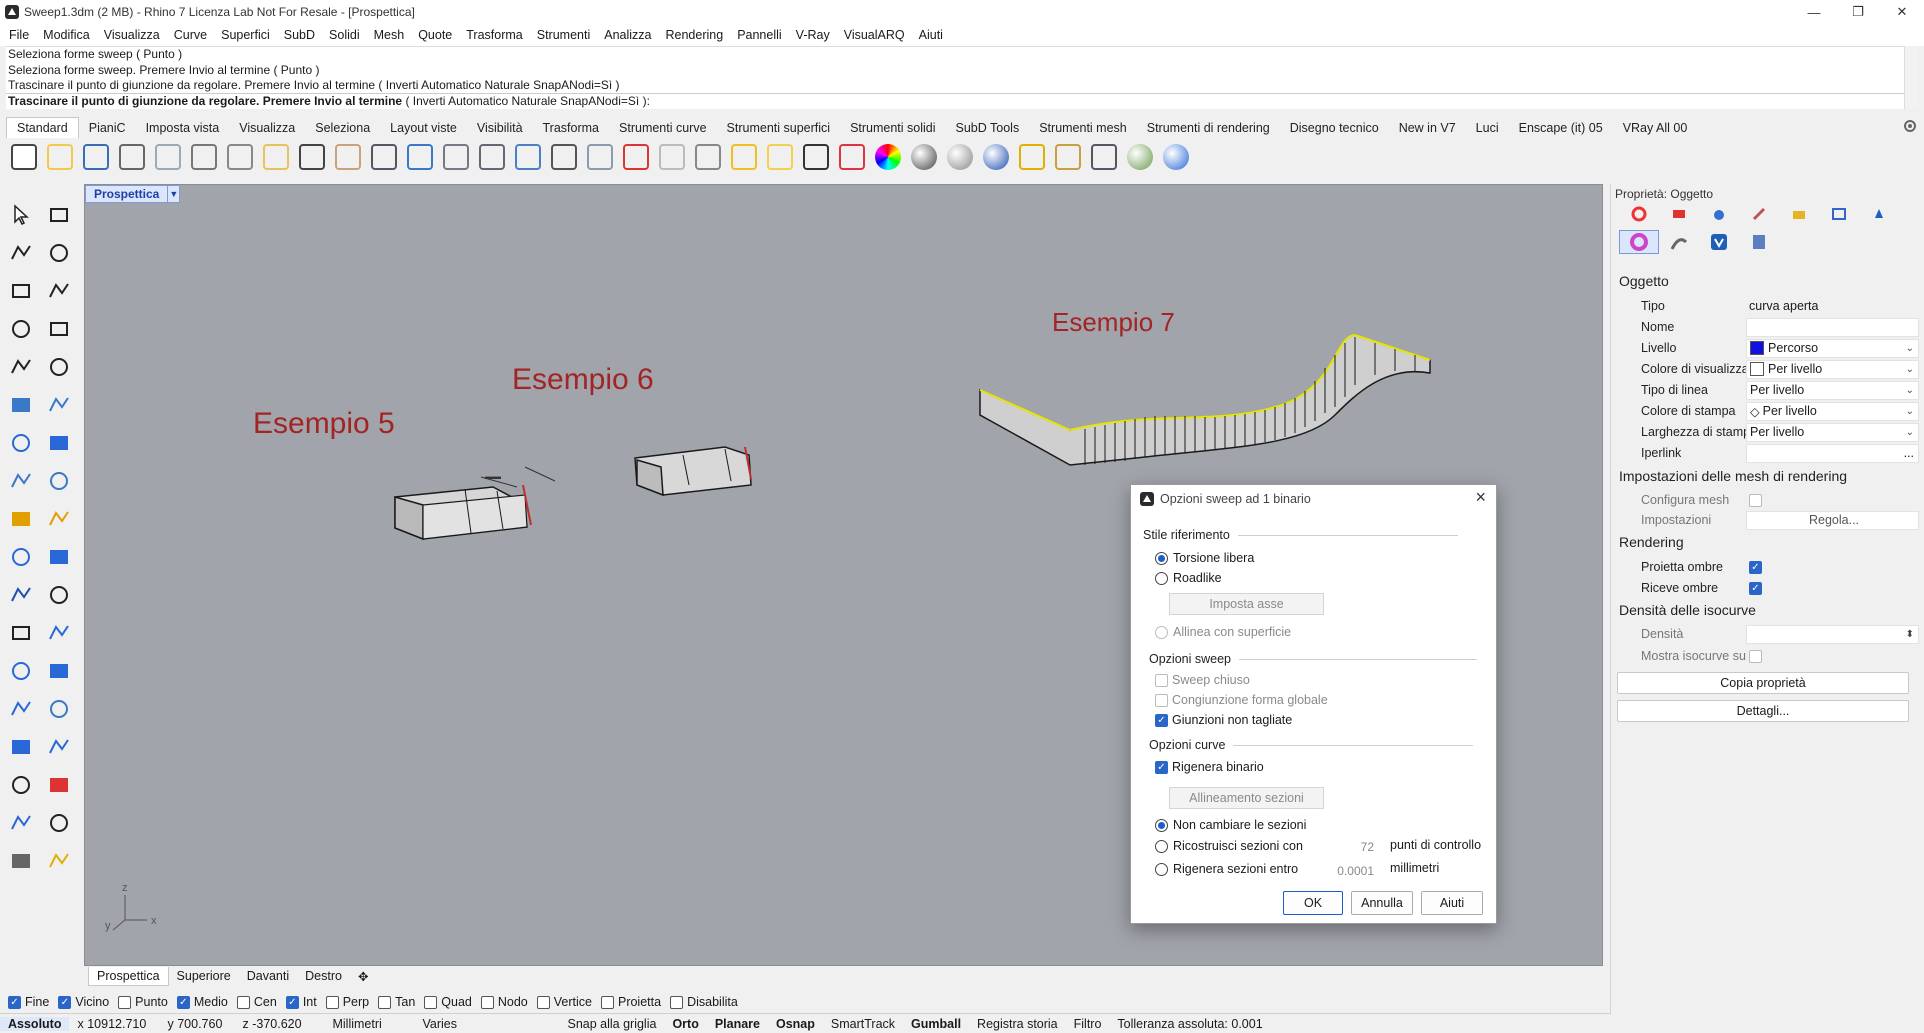 Image resolution: width=1924 pixels, height=1033 pixels. I want to click on viewport-name: Prospettica, so click(127, 194).